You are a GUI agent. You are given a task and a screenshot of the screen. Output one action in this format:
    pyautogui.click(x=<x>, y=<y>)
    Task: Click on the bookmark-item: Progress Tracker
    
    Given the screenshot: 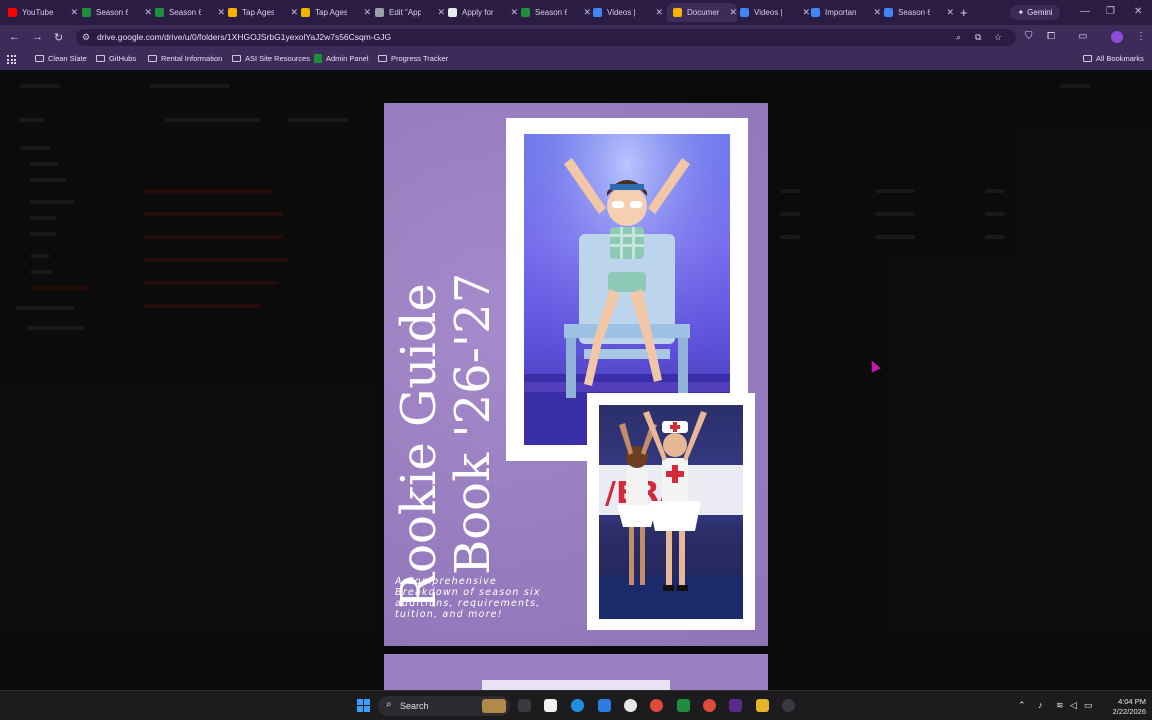 What is the action you would take?
    pyautogui.click(x=413, y=58)
    